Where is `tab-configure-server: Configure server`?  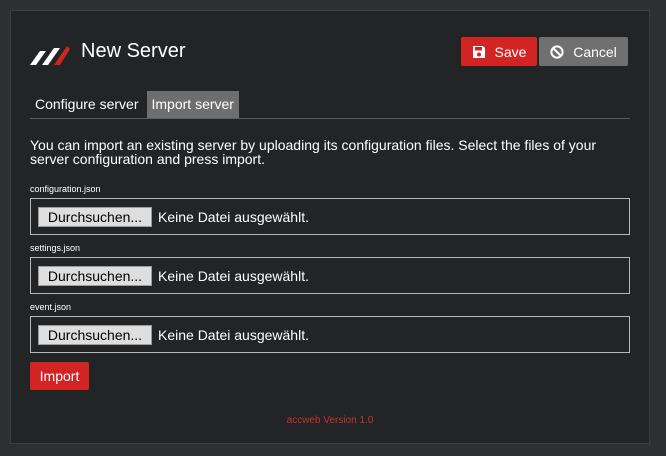
tab-configure-server: Configure server is located at coordinates (87, 104).